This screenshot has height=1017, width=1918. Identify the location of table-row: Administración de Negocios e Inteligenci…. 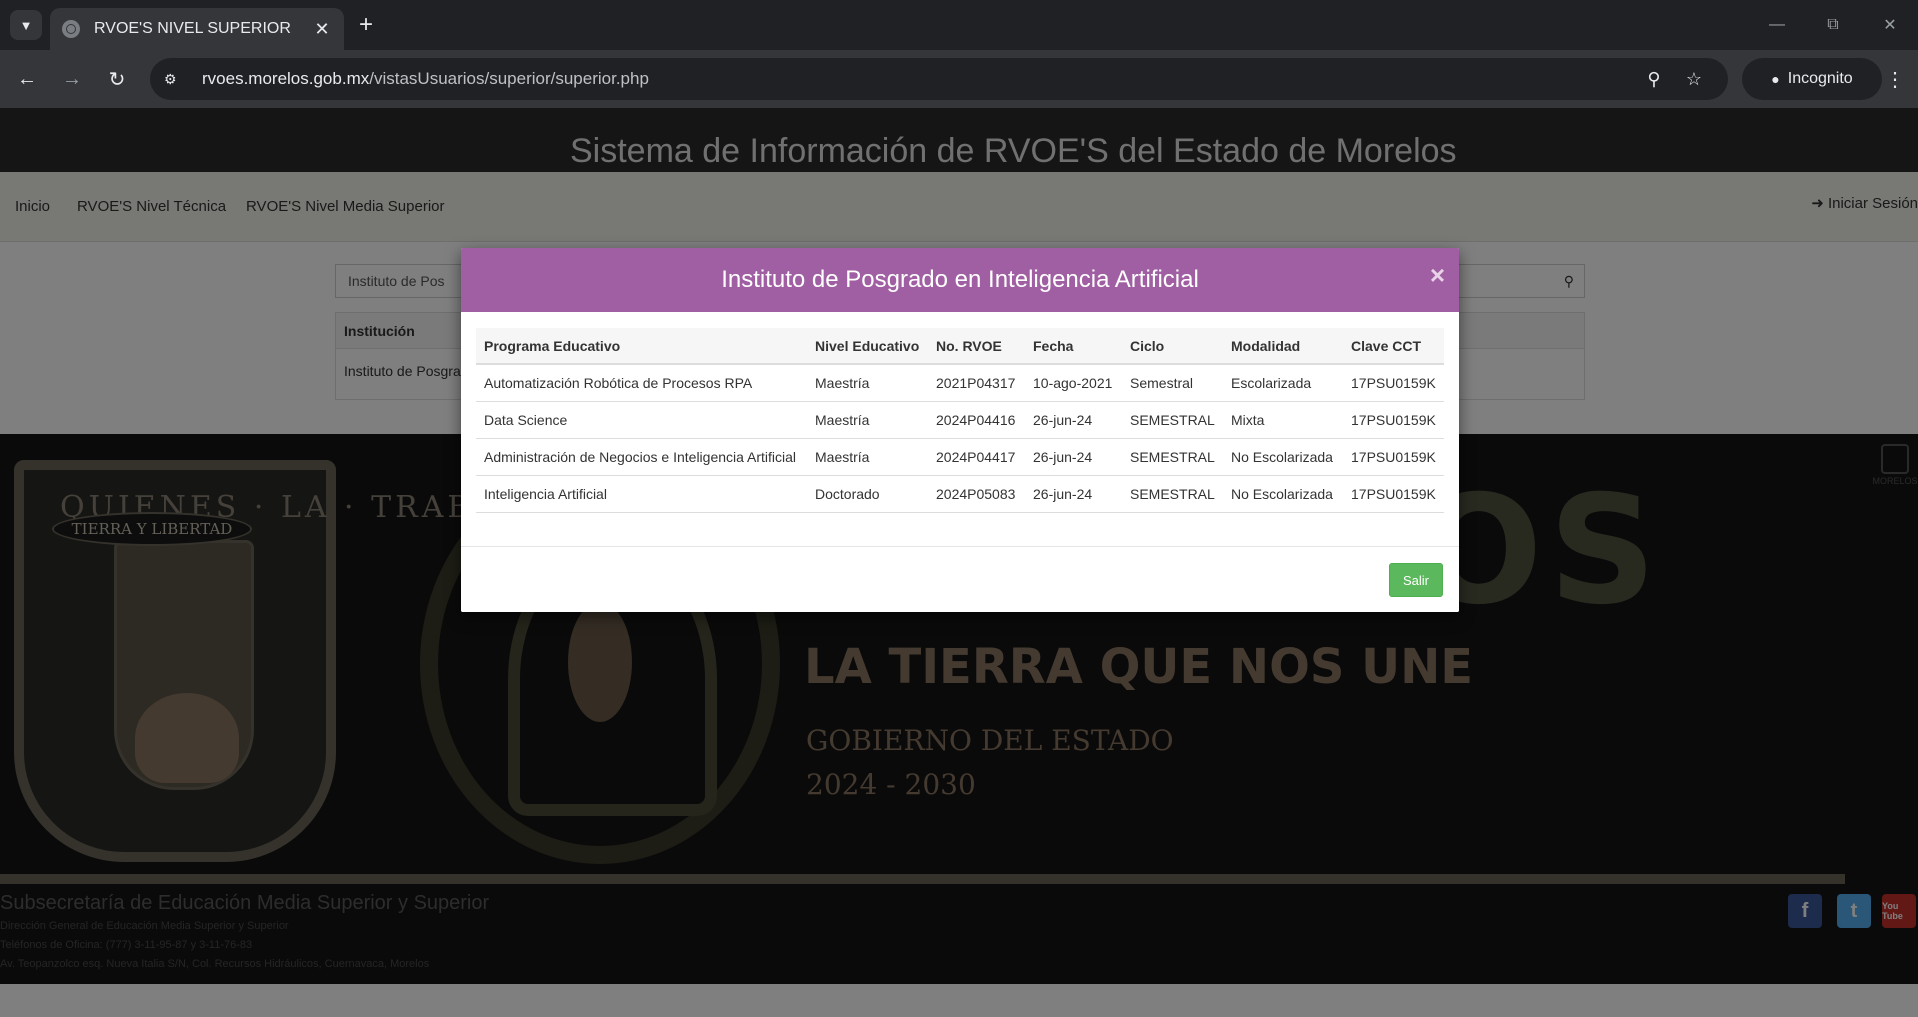
(960, 457).